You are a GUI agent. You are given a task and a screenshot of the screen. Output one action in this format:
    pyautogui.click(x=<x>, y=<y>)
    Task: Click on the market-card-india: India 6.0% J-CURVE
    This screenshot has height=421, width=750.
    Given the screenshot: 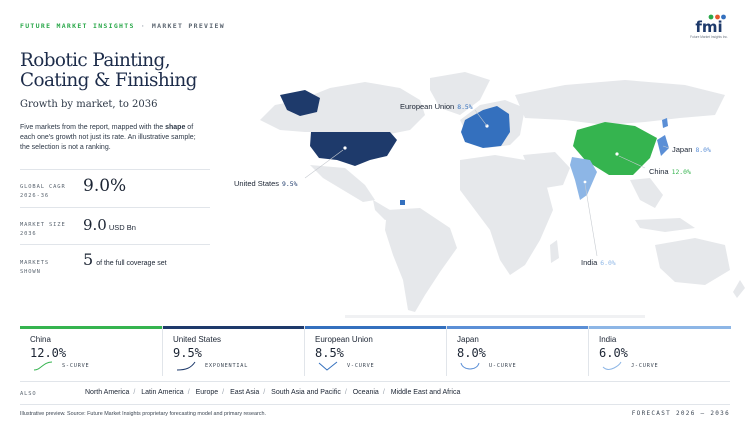 What is the action you would take?
    pyautogui.click(x=659, y=351)
    